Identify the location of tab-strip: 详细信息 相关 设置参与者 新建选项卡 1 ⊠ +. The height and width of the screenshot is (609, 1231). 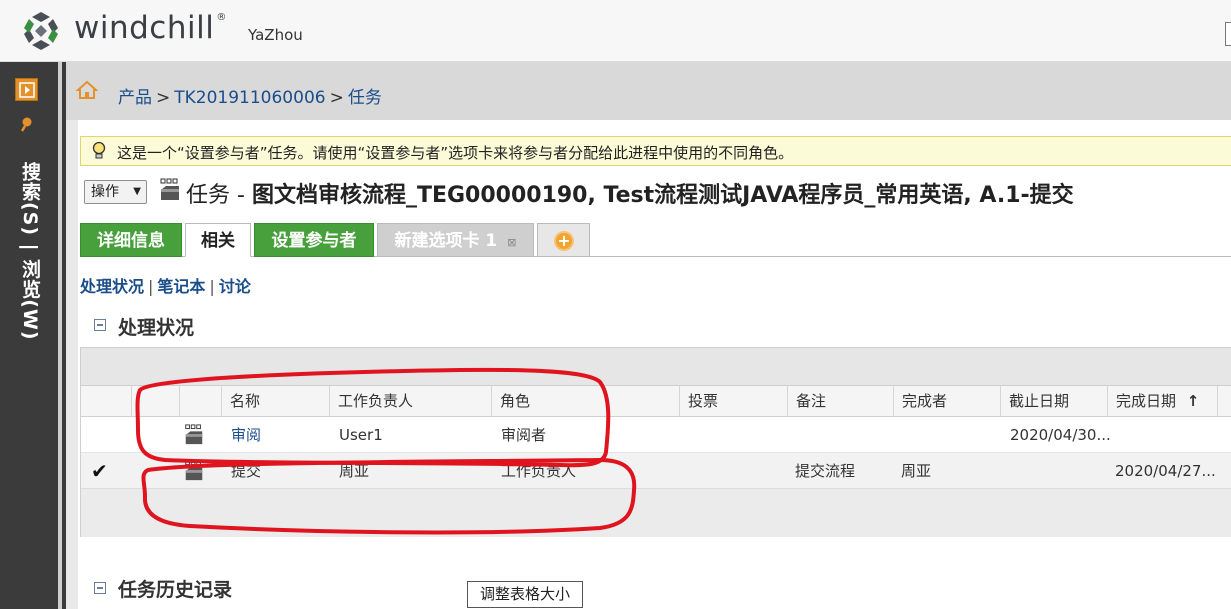
(655, 240).